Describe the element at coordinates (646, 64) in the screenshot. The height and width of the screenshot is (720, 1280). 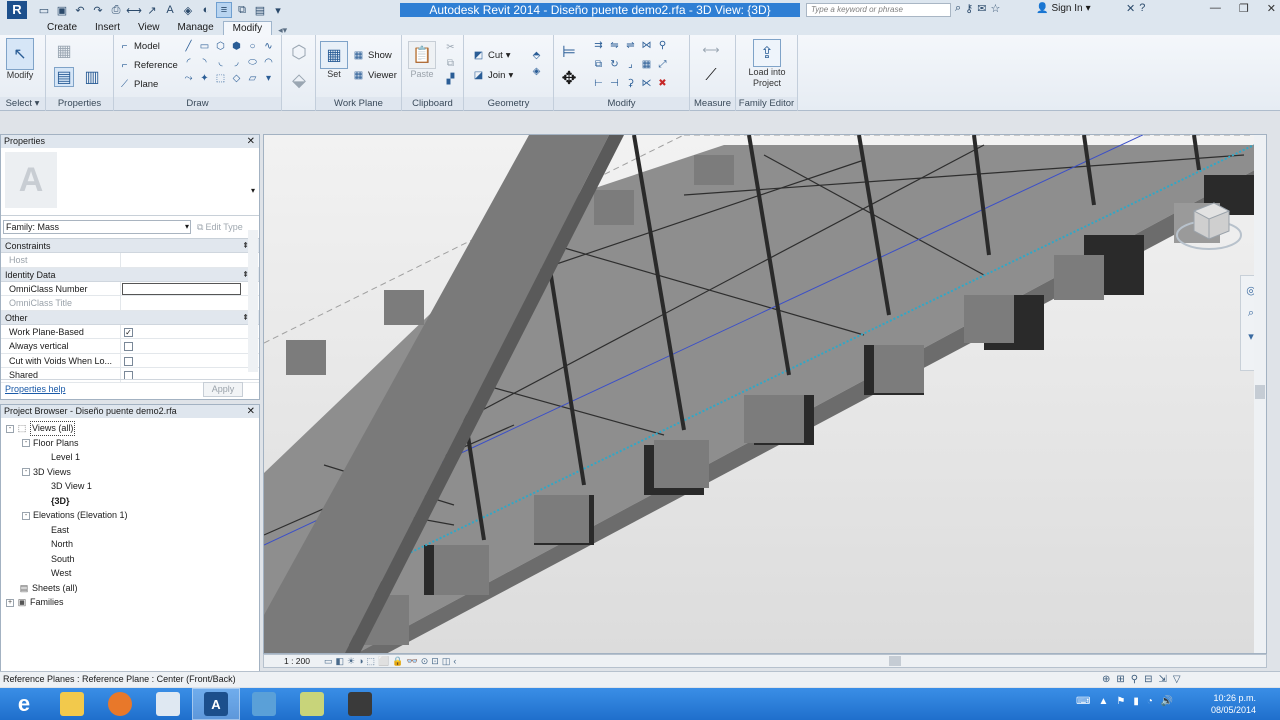
I see `array-icon: ▦` at that location.